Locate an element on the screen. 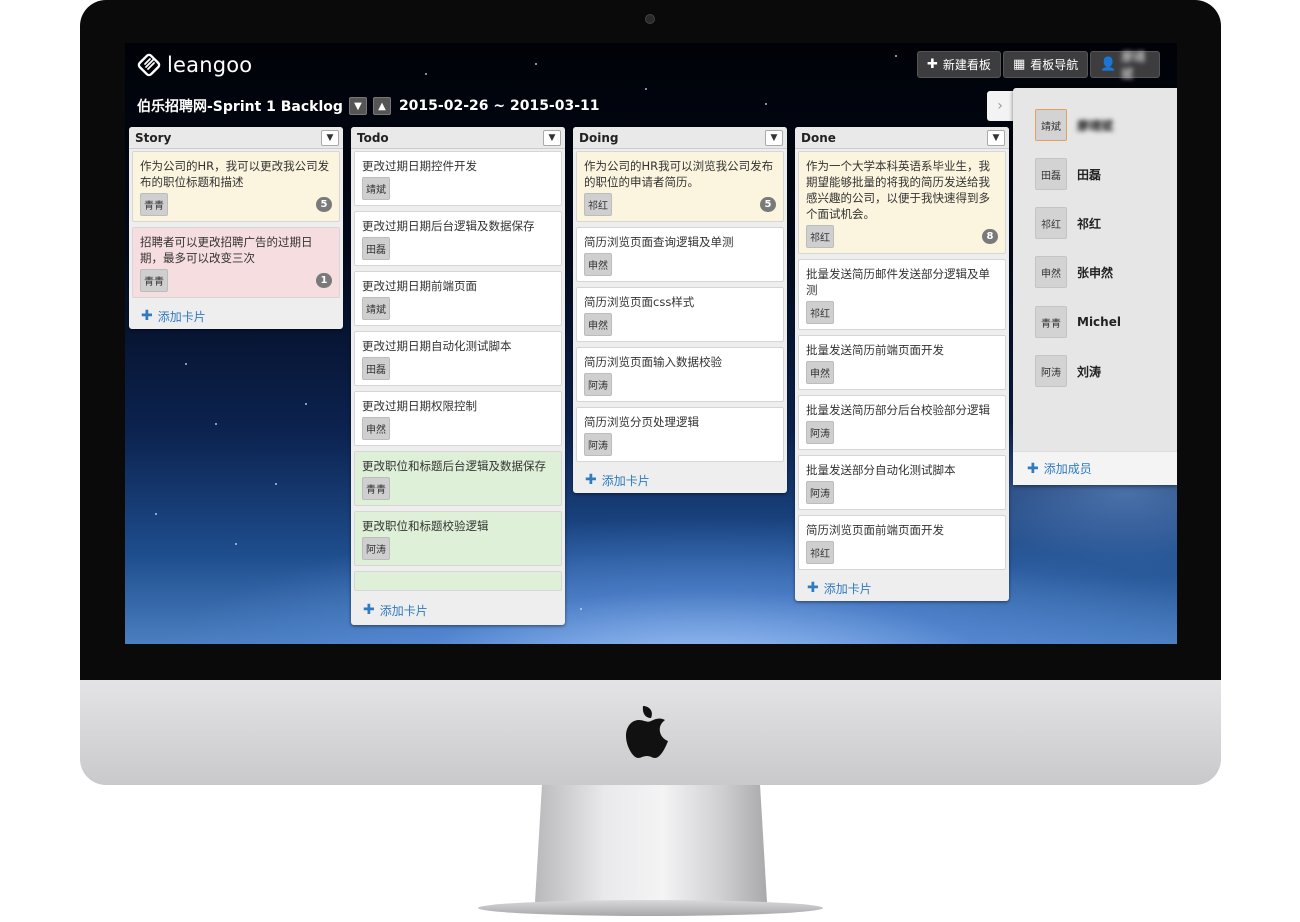 The height and width of the screenshot is (922, 1300). board-menu-dropdown: ▼ is located at coordinates (357, 106).